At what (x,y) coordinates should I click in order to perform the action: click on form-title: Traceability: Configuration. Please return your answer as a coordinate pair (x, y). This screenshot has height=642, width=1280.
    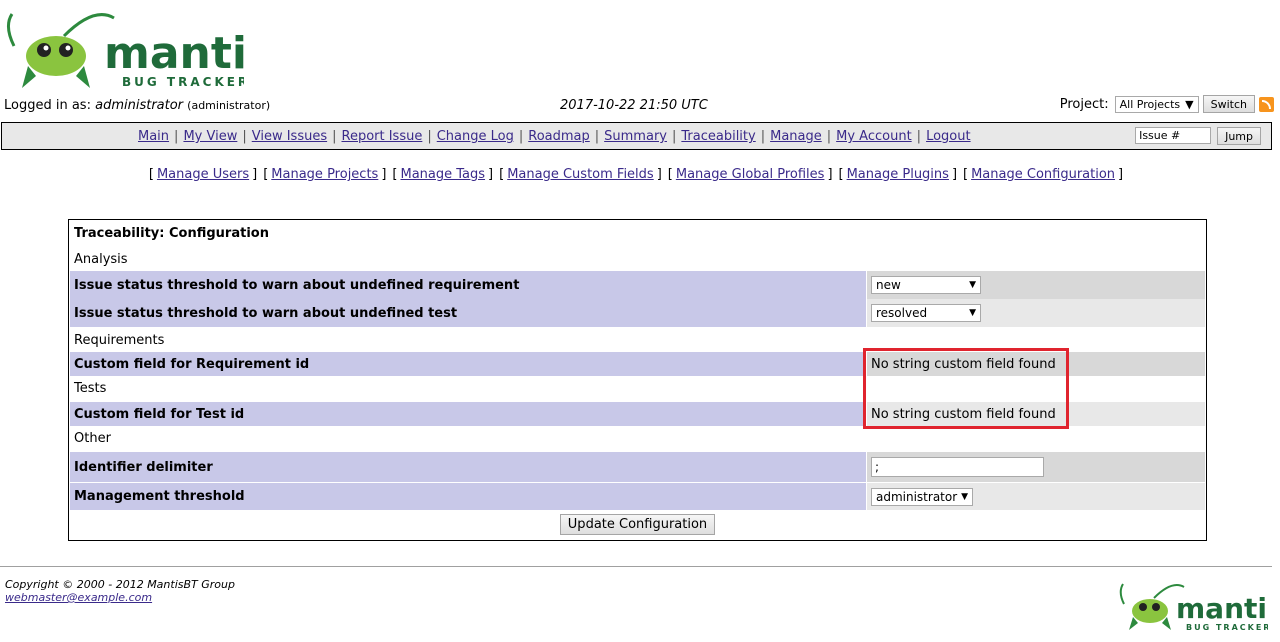
    Looking at the image, I should click on (171, 233).